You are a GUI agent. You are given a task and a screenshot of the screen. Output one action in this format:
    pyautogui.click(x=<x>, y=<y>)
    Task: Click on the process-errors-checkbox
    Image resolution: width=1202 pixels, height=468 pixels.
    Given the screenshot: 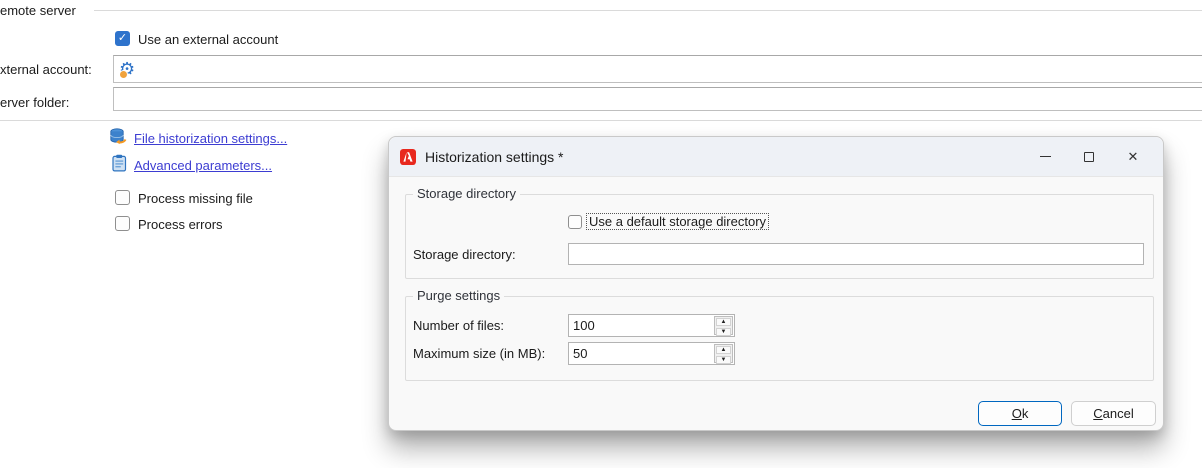 What is the action you would take?
    pyautogui.click(x=122, y=223)
    